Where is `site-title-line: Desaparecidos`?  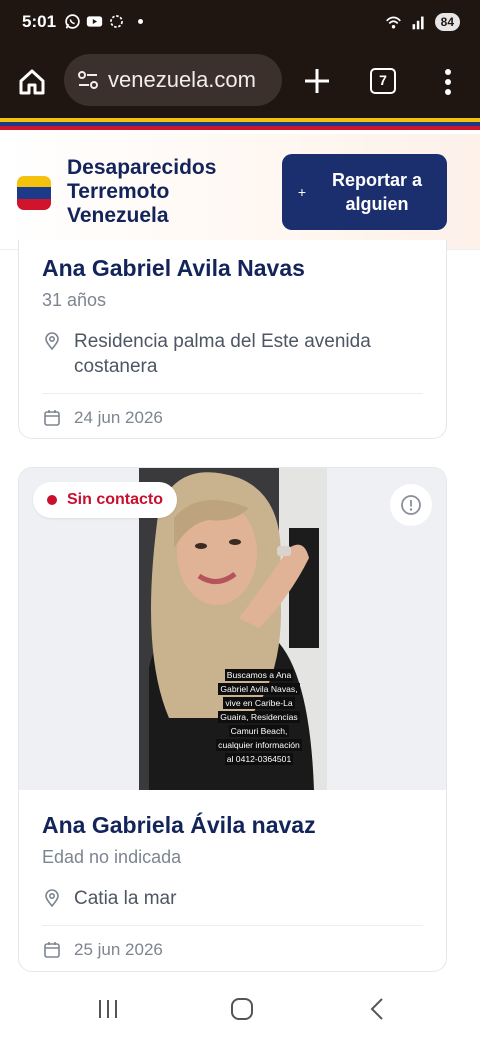 site-title-line: Desaparecidos is located at coordinates (142, 167).